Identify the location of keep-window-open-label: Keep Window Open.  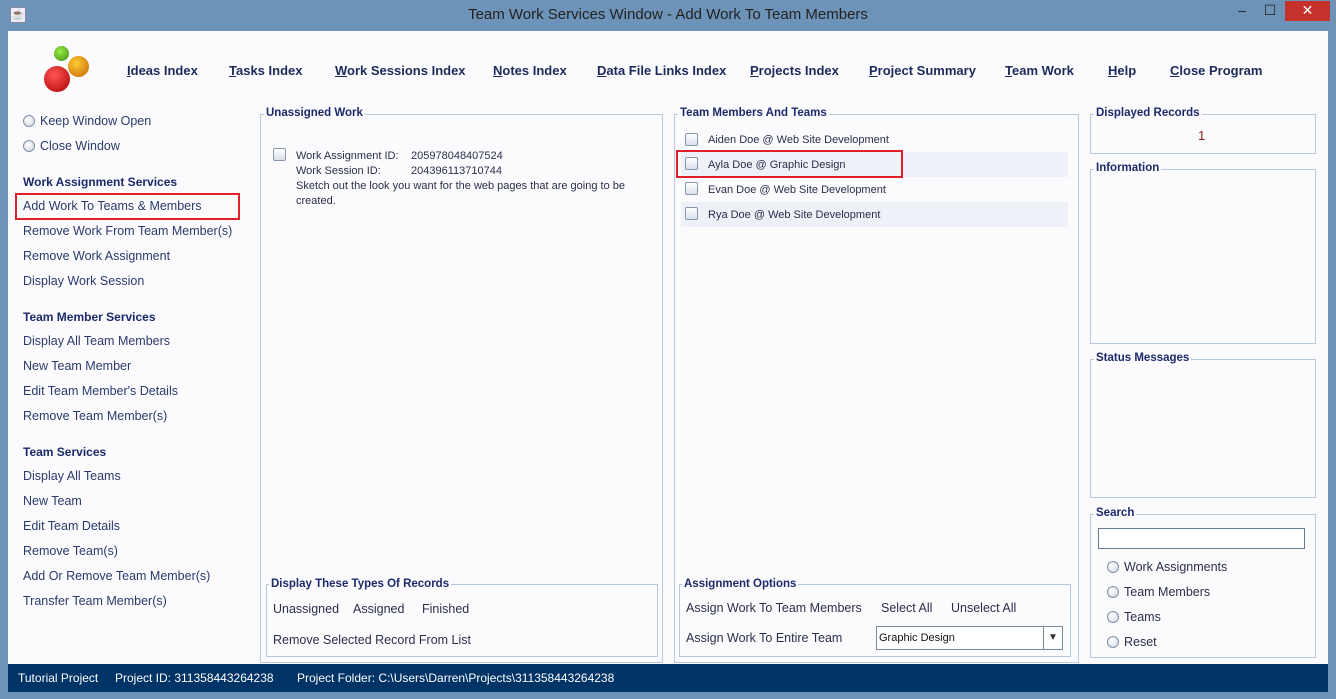
(95, 121).